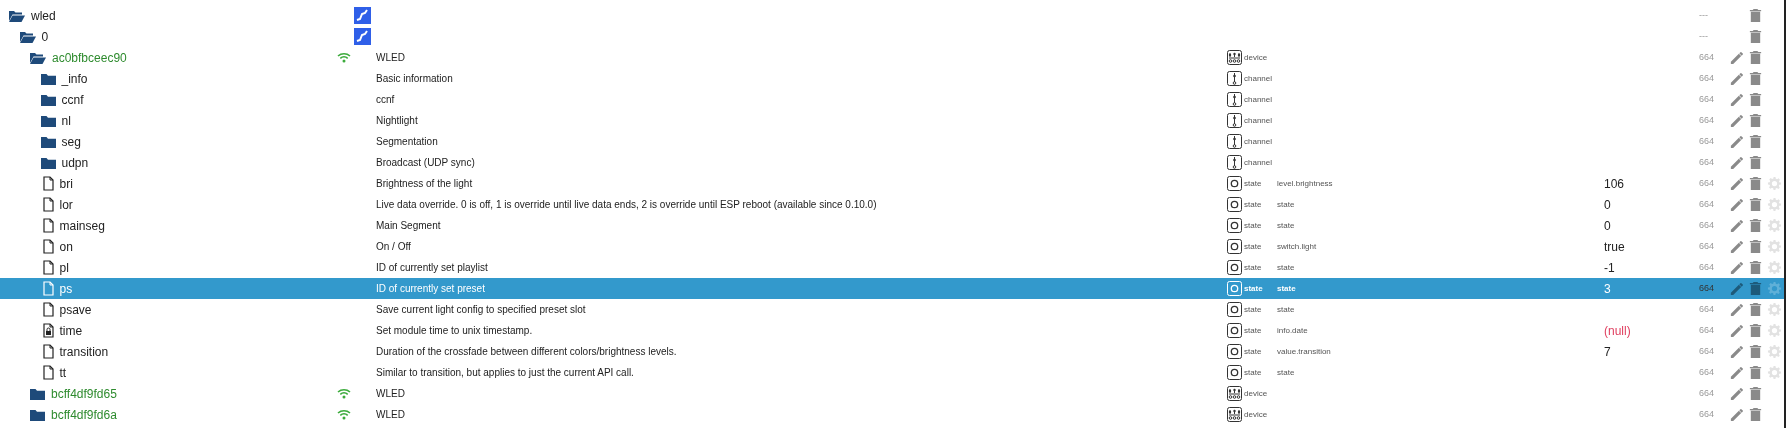 The width and height of the screenshot is (1792, 428). What do you see at coordinates (505, 373) in the screenshot?
I see `object-description: Similar to transition, but applies to just the current API call.` at bounding box center [505, 373].